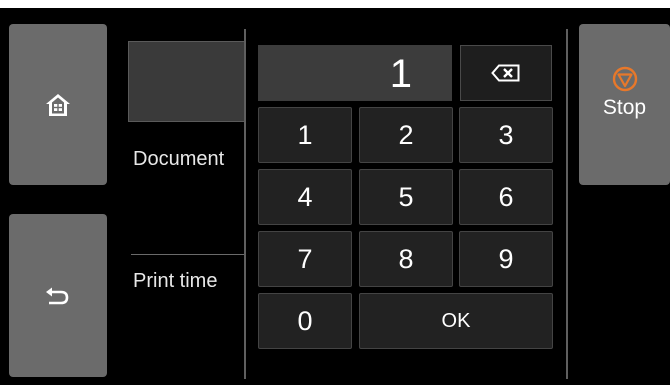  I want to click on backspace-button, so click(506, 73).